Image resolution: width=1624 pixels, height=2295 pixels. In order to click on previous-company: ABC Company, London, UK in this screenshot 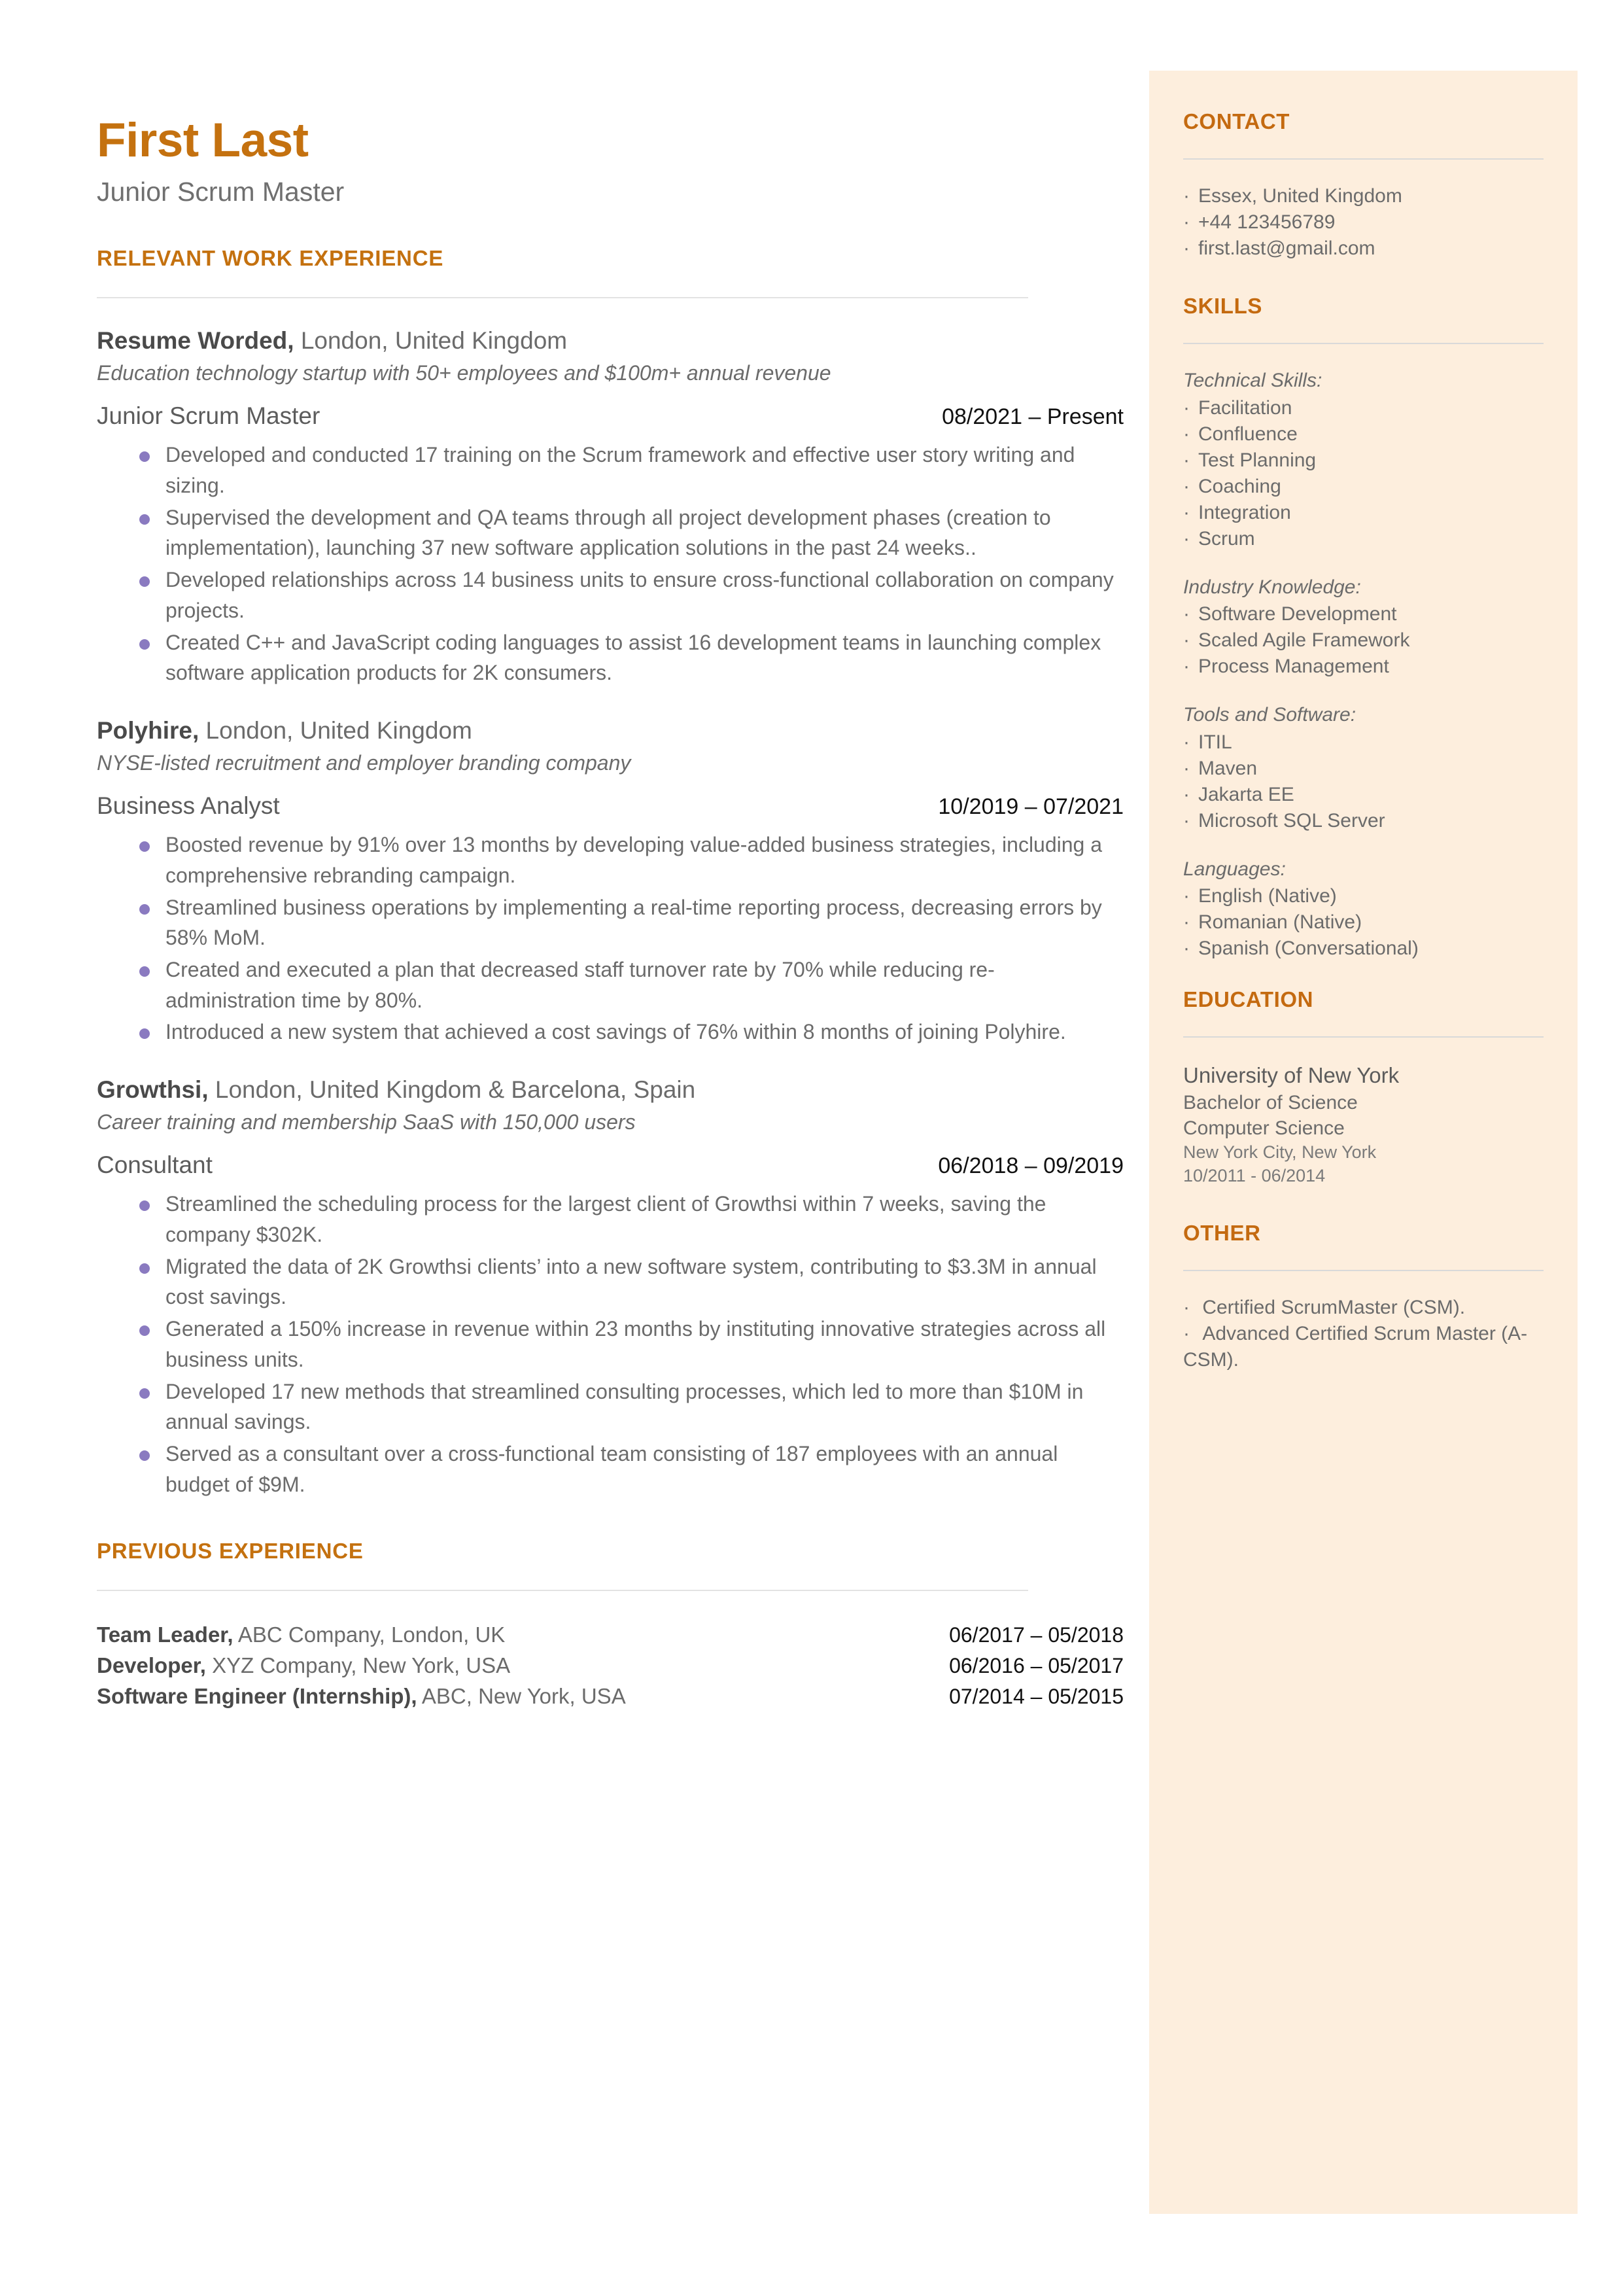, I will do `click(369, 1634)`.